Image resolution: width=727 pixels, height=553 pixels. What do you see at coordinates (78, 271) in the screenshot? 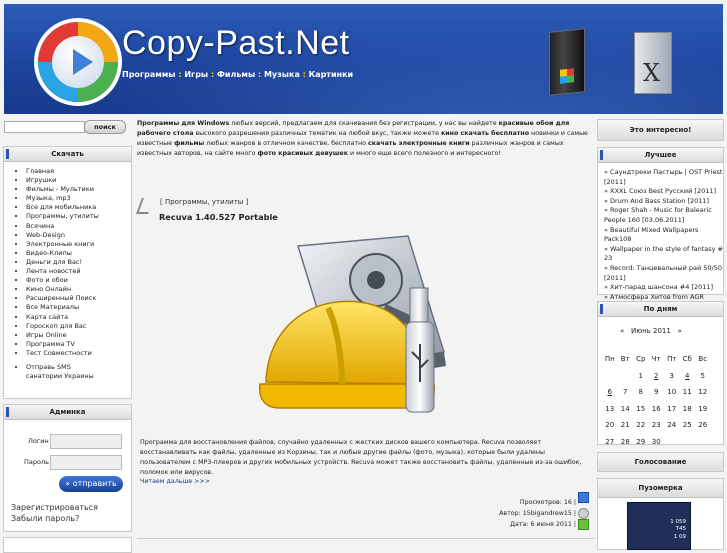
I see `download-menu-item: Лента новостей` at bounding box center [78, 271].